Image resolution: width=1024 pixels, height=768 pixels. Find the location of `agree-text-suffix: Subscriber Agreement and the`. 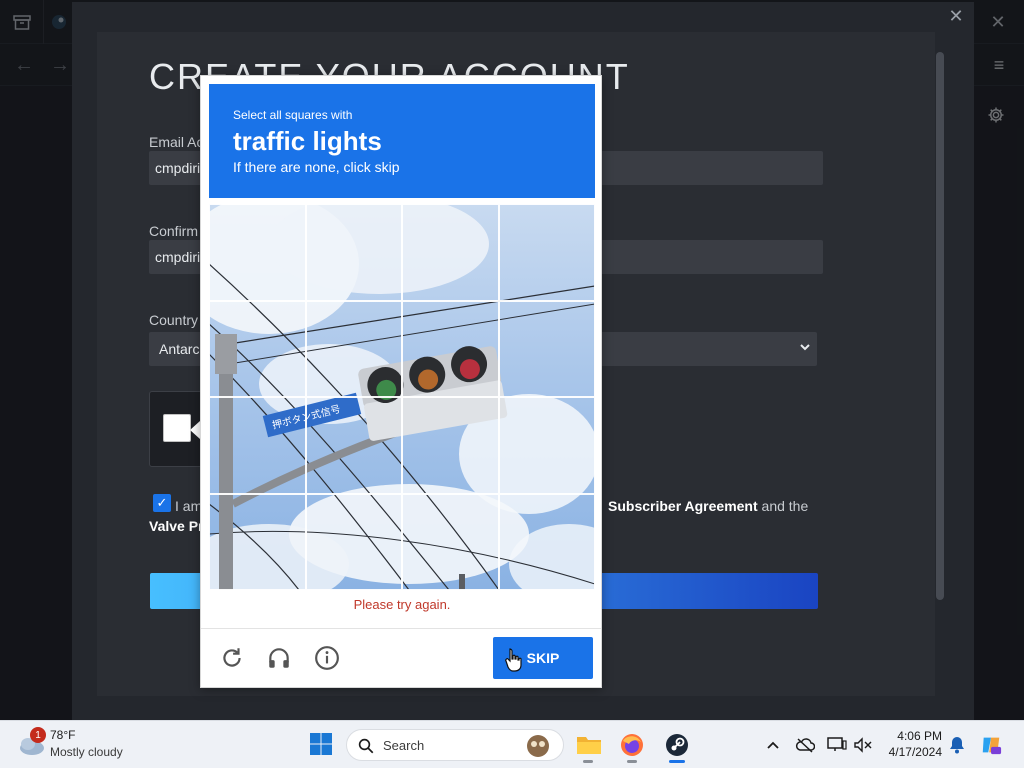

agree-text-suffix: Subscriber Agreement and the is located at coordinates (708, 506).